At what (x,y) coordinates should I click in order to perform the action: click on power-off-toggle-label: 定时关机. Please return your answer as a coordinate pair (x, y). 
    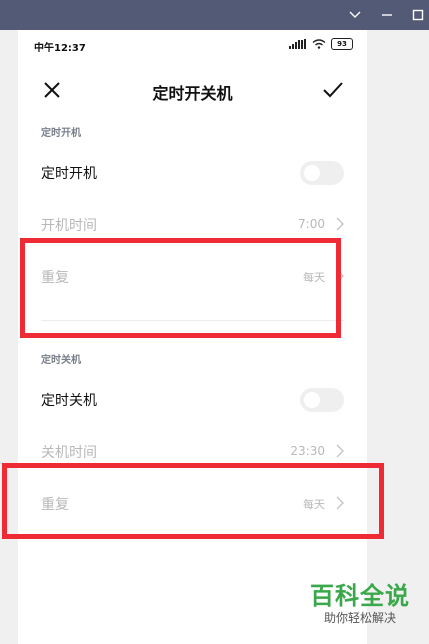
    Looking at the image, I should click on (69, 401).